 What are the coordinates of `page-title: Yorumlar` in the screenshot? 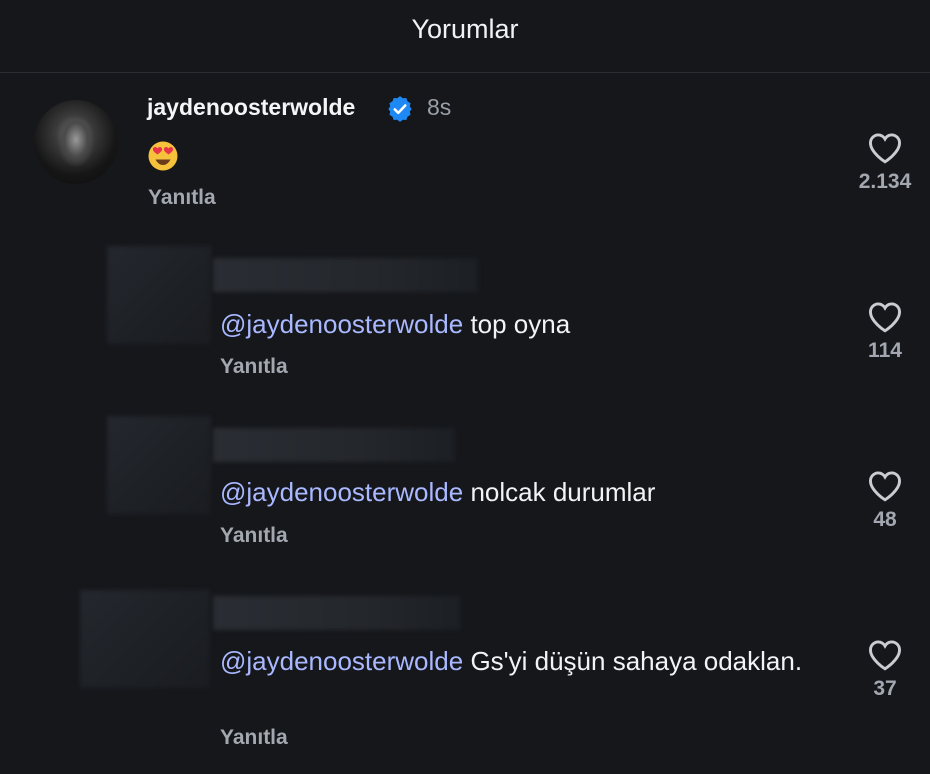 It's located at (465, 29).